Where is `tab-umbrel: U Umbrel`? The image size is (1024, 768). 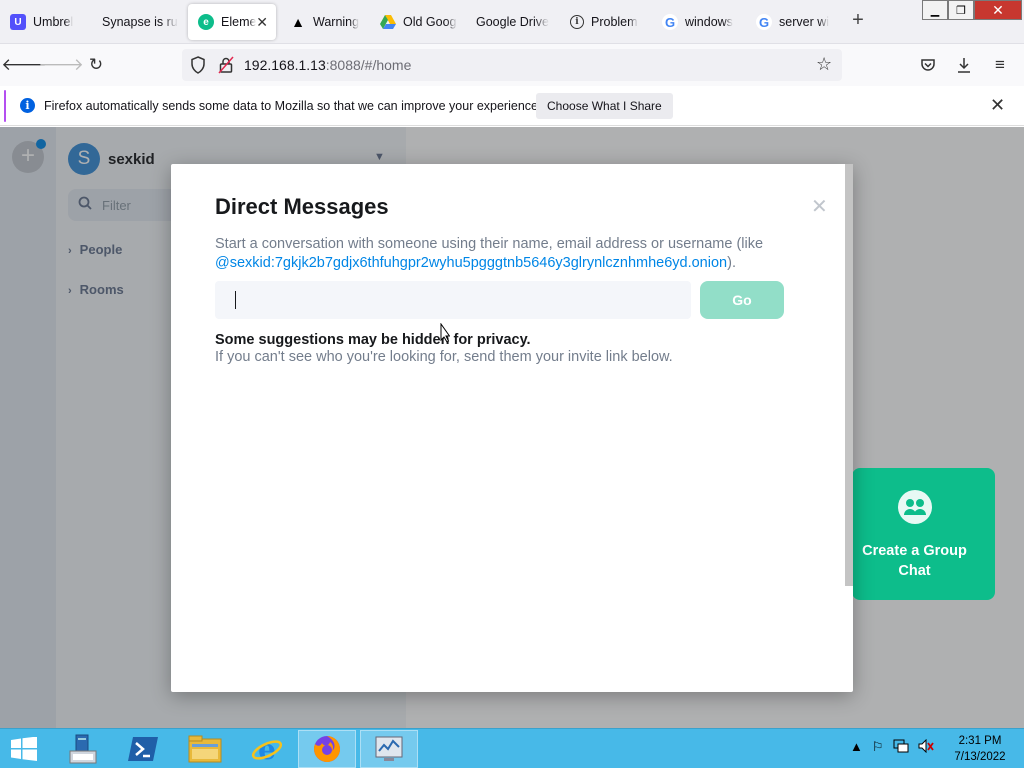
tab-umbrel: U Umbrel is located at coordinates (45, 22).